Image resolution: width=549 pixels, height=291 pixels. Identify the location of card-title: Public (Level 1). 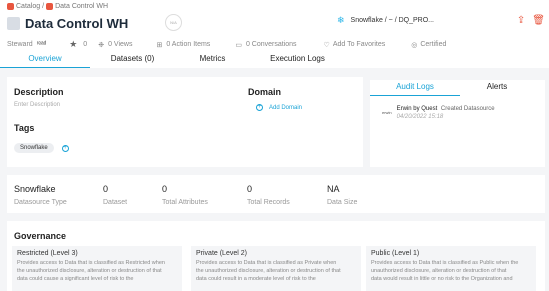
(395, 253).